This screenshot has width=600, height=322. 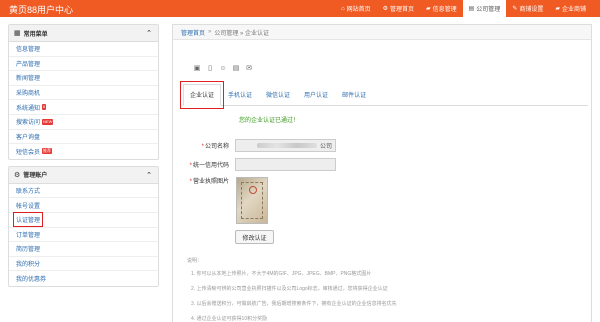 I want to click on panel-title: 常用菜单, so click(x=35, y=34).